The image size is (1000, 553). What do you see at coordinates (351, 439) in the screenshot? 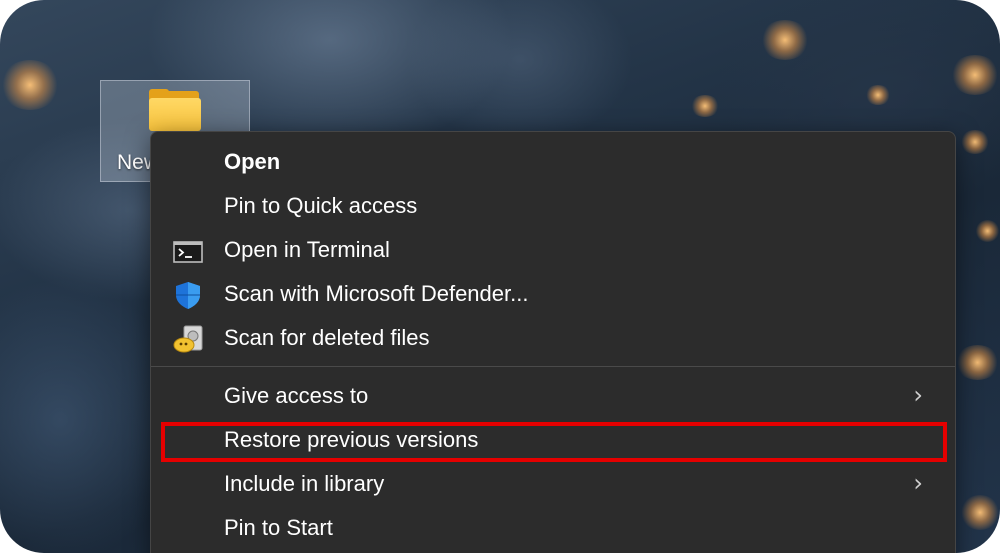
I see `menu-item-label: Restore previous versions` at bounding box center [351, 439].